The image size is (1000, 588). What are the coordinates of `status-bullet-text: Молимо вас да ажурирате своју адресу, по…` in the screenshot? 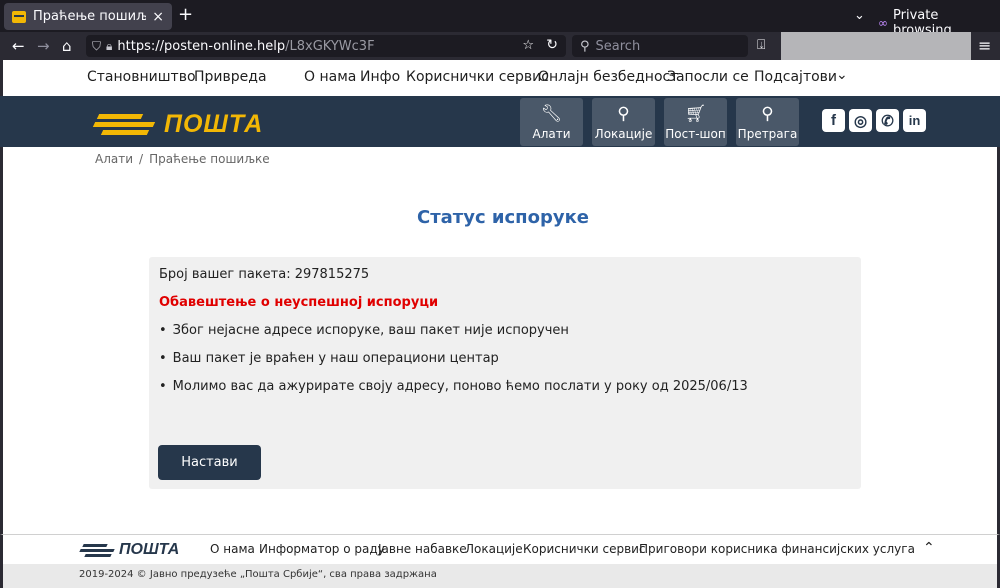 It's located at (460, 386).